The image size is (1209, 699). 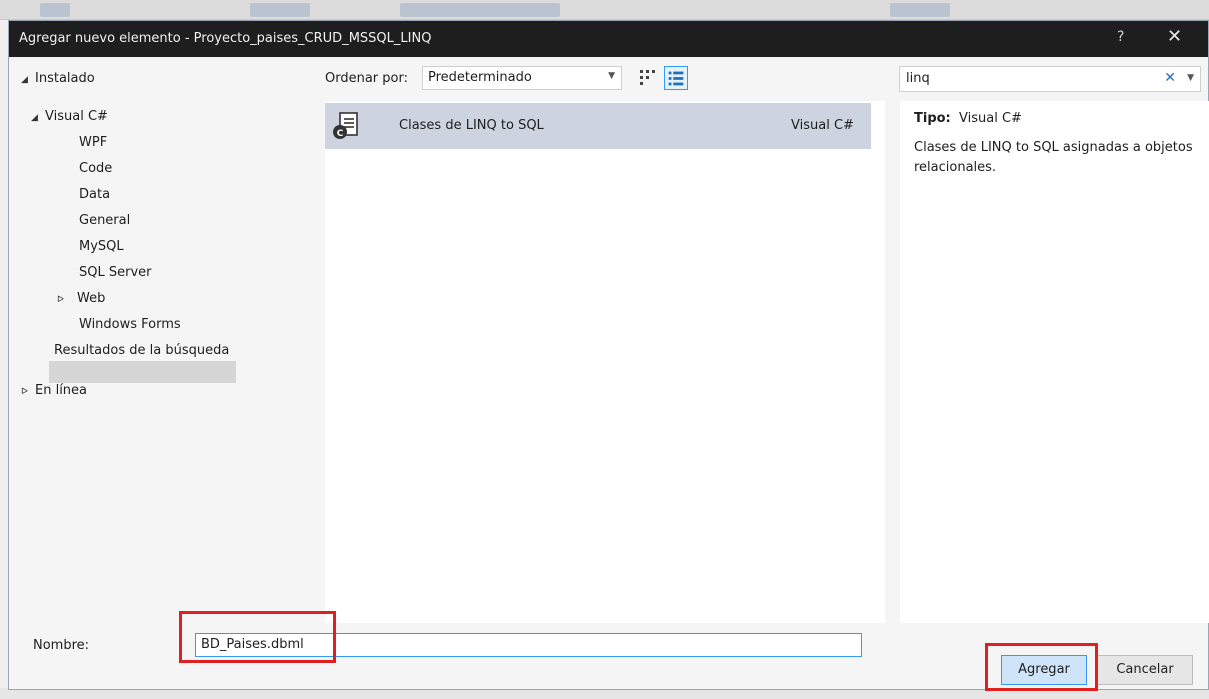 I want to click on search-input: linq ✕ ▼, so click(x=1050, y=79).